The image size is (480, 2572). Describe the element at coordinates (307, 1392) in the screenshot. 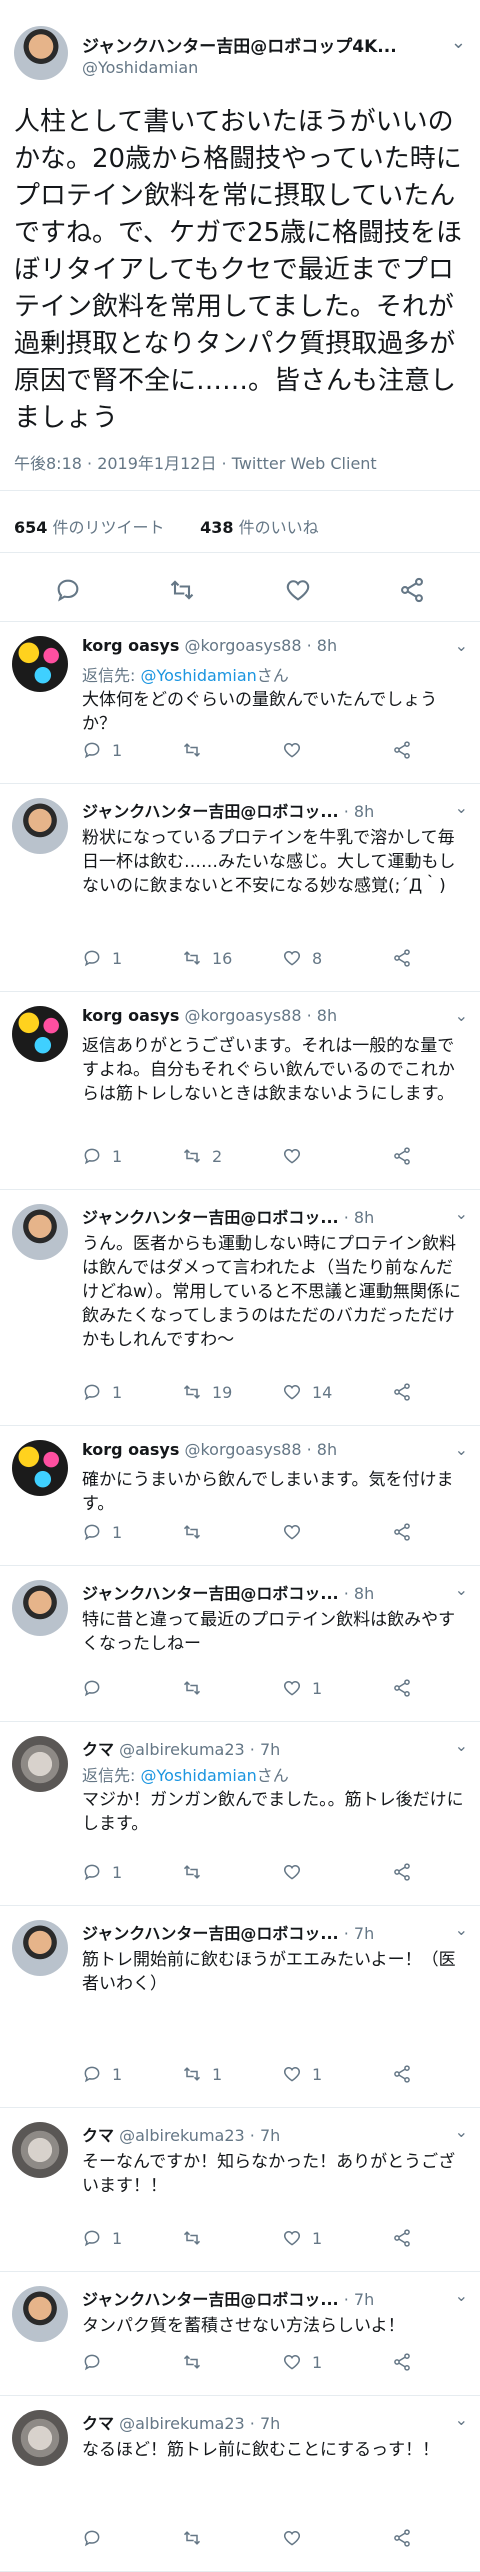

I see `like-button: 14` at that location.